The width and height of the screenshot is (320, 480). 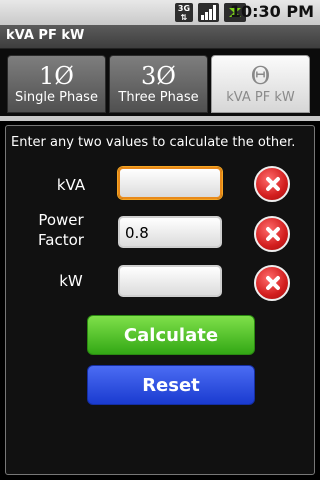 I want to click on tab-three-phase: 3Ø Three Phase, so click(x=158, y=84).